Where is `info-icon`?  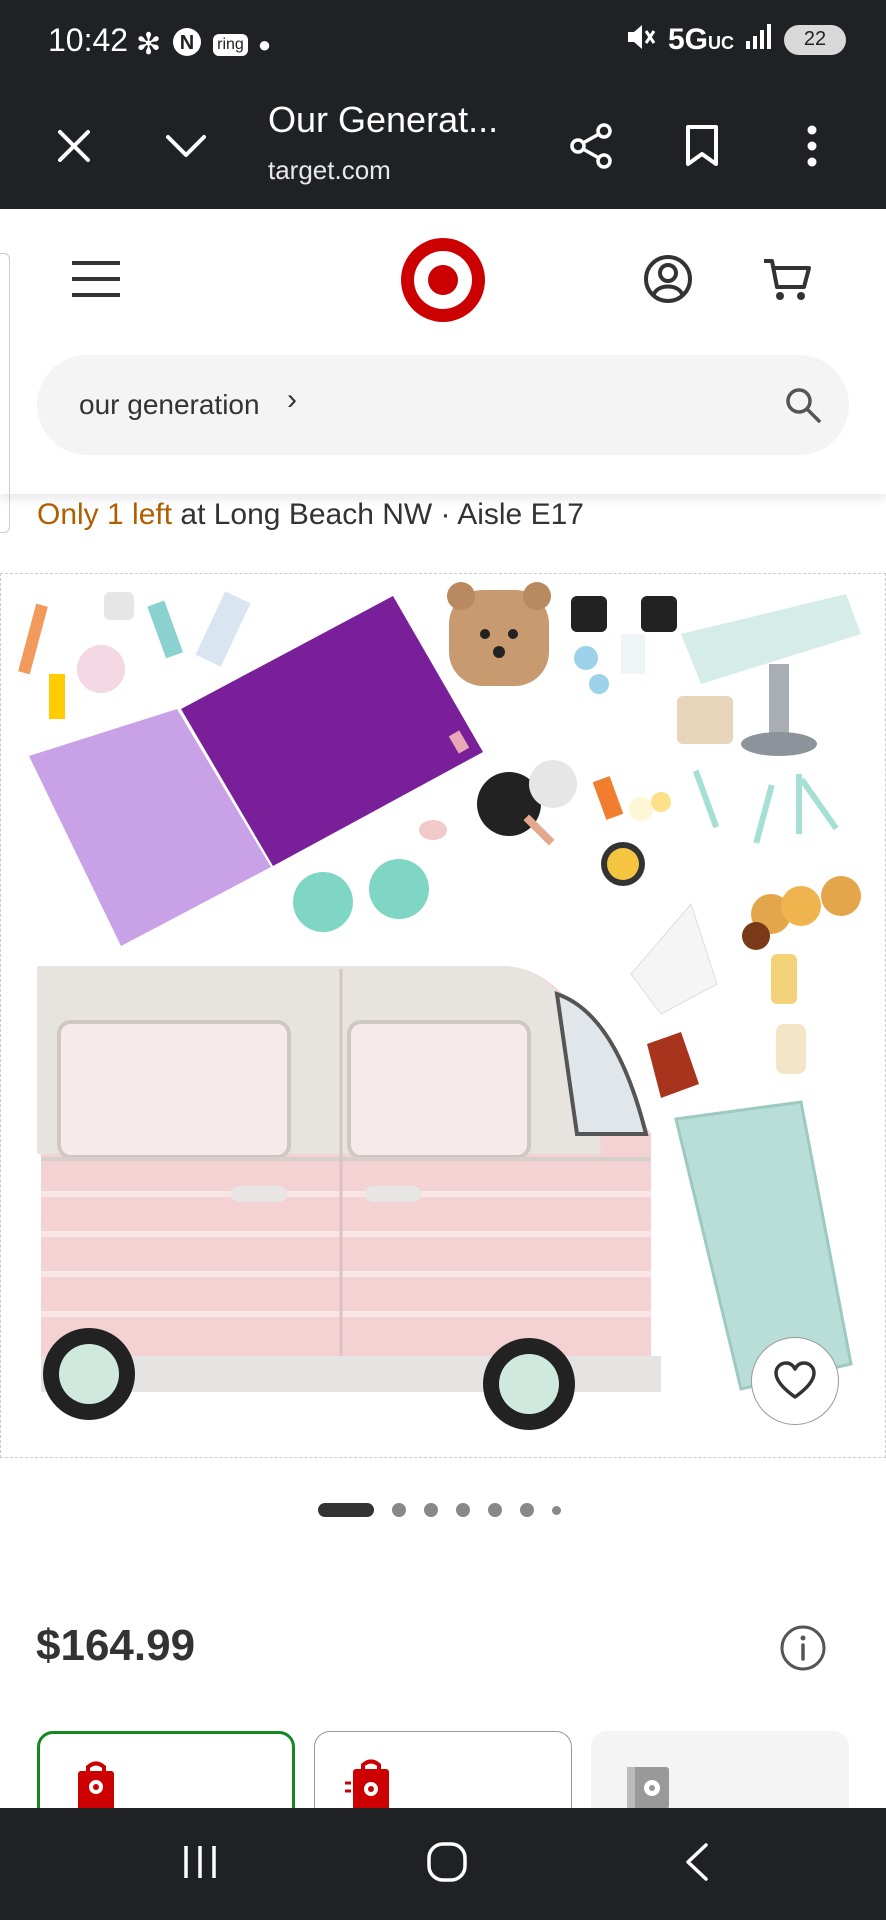 info-icon is located at coordinates (803, 1648).